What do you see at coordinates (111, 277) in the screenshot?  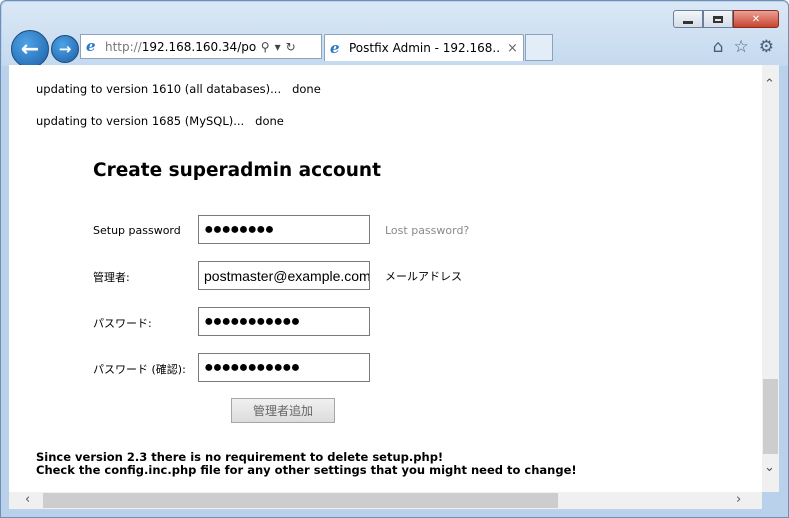 I see `admin-label: 管理者:` at bounding box center [111, 277].